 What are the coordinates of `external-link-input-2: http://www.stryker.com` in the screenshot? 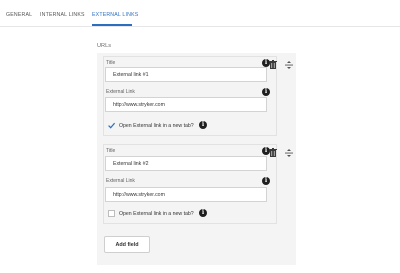 It's located at (186, 194).